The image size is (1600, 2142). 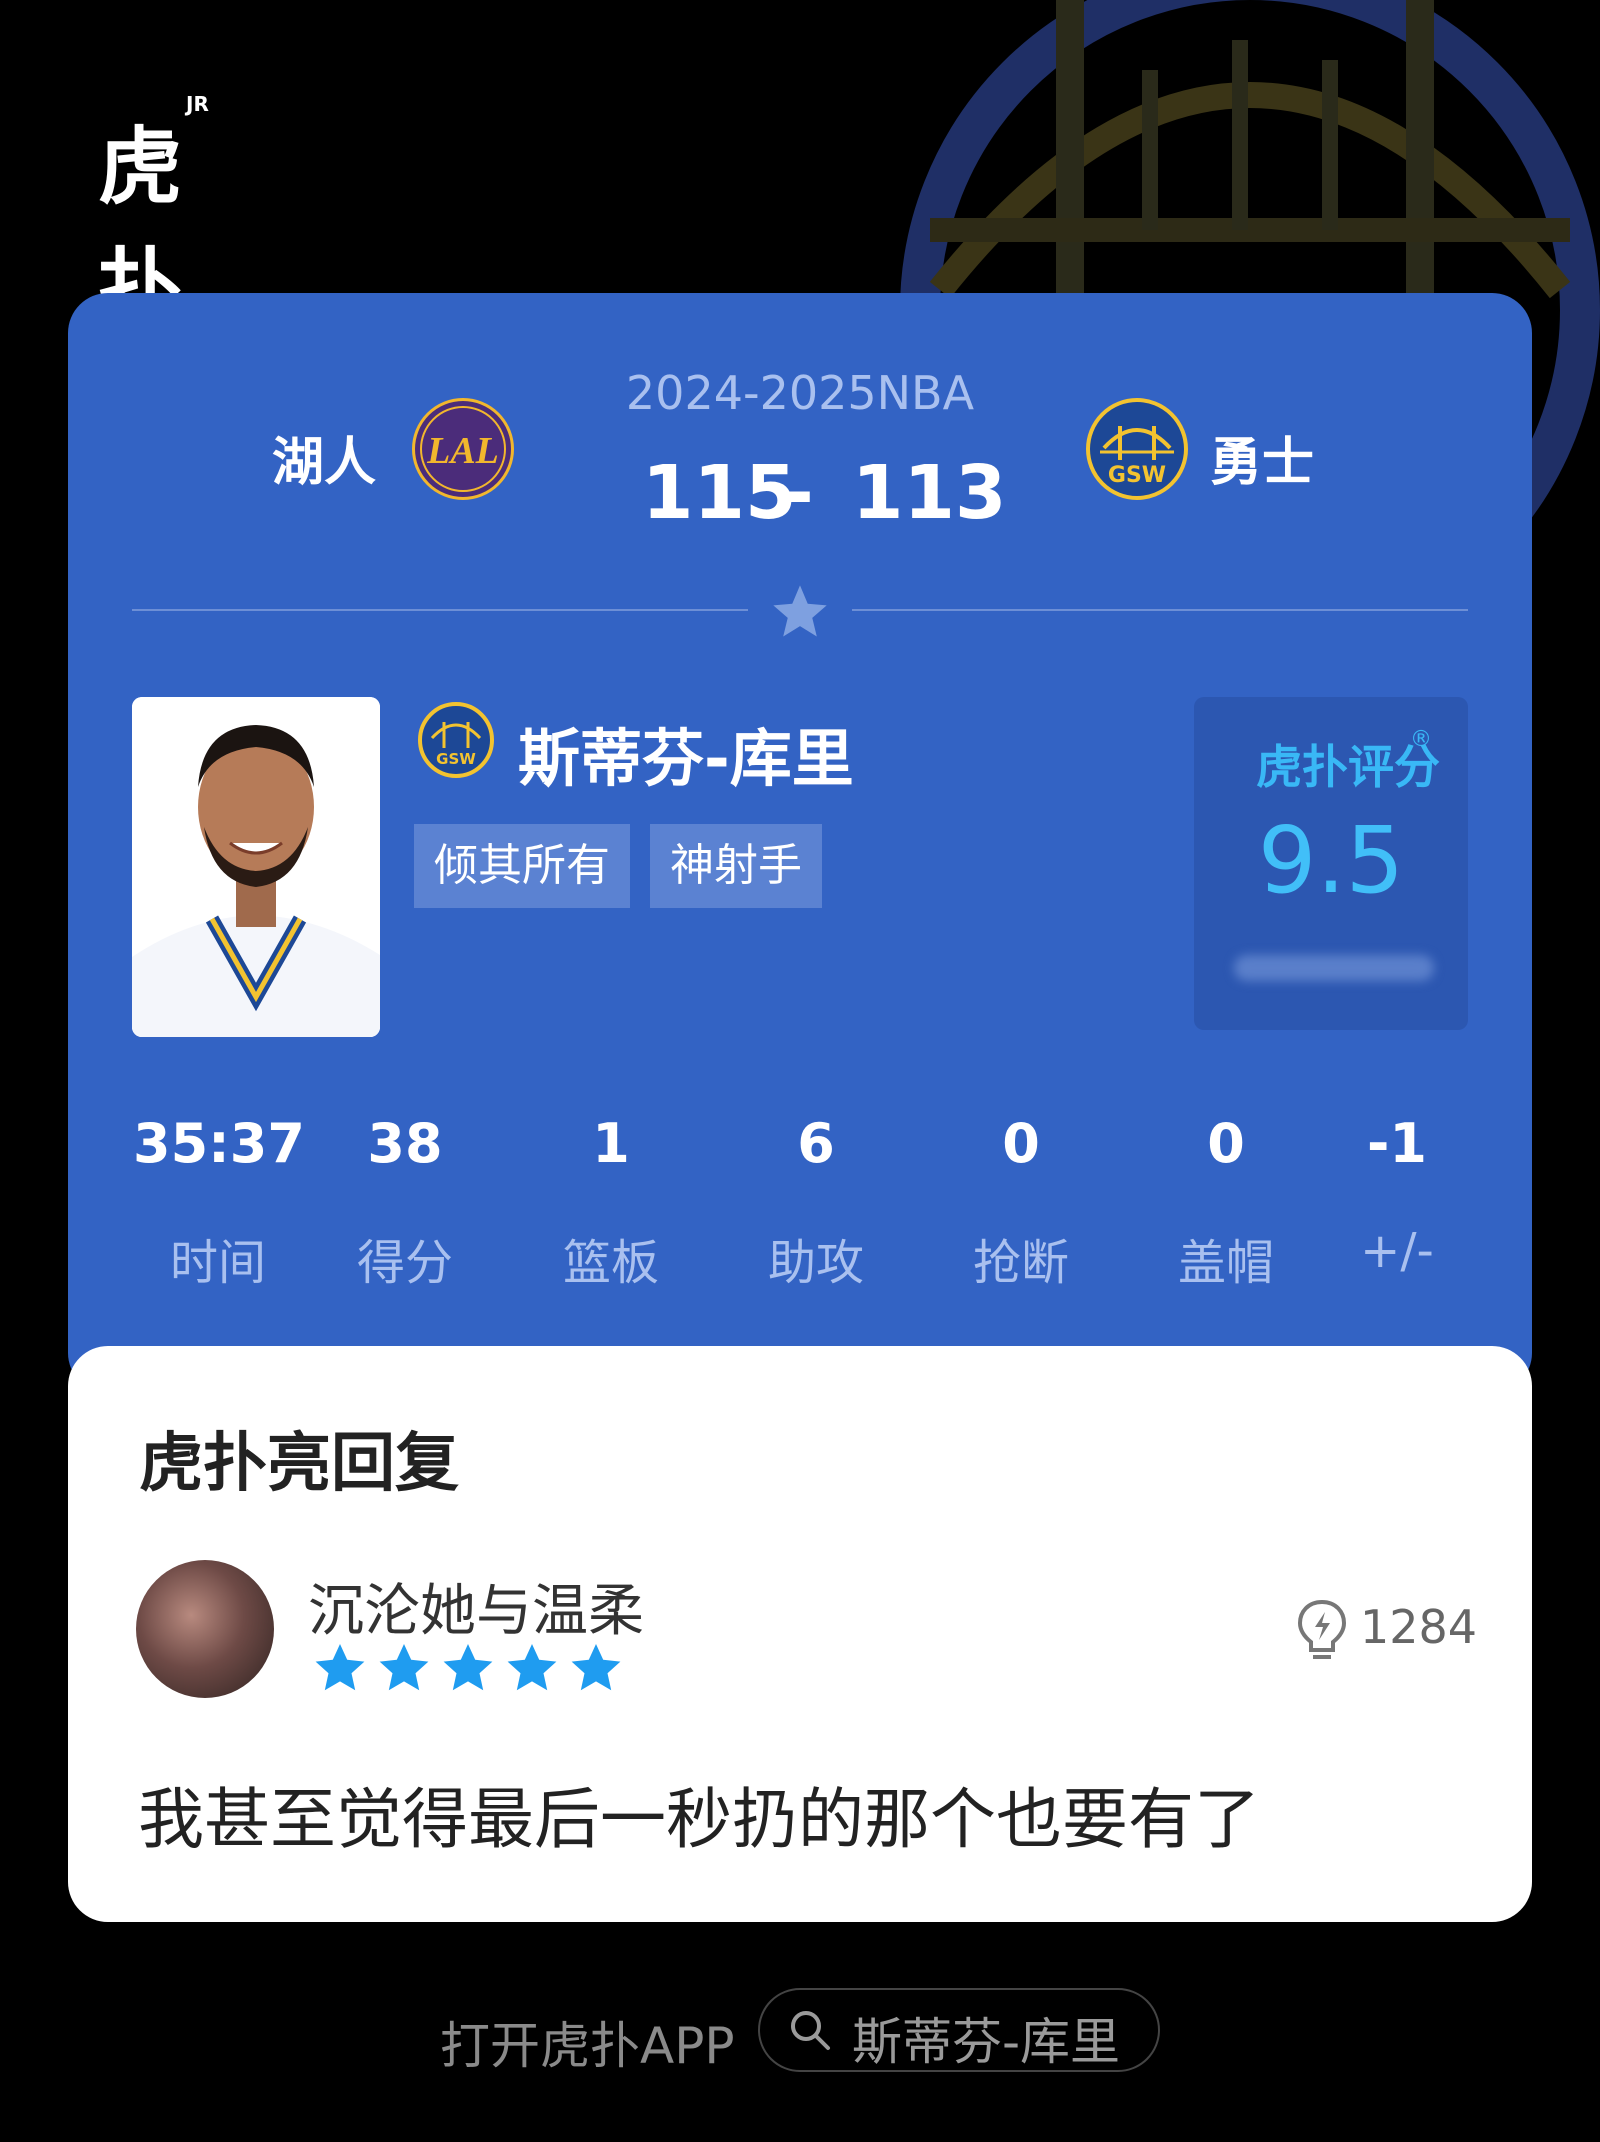 I want to click on hupu-logo-badge: JR, so click(x=197, y=104).